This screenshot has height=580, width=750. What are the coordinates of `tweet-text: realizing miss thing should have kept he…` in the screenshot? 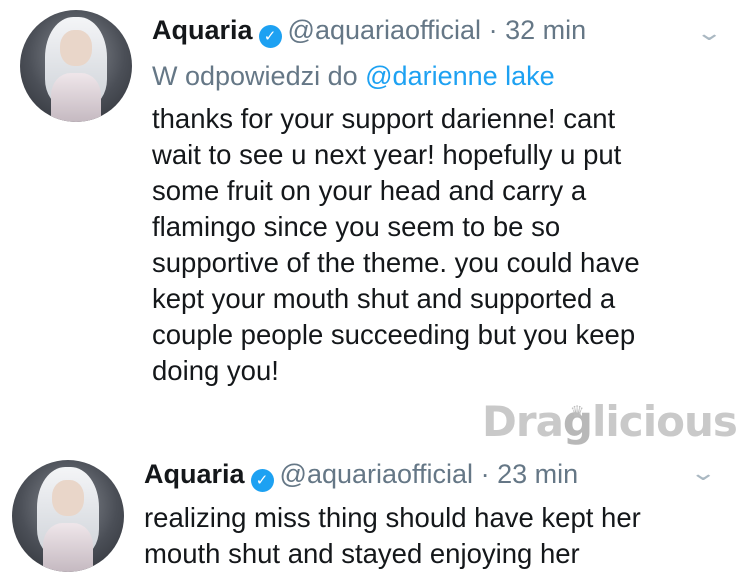 It's located at (392, 535).